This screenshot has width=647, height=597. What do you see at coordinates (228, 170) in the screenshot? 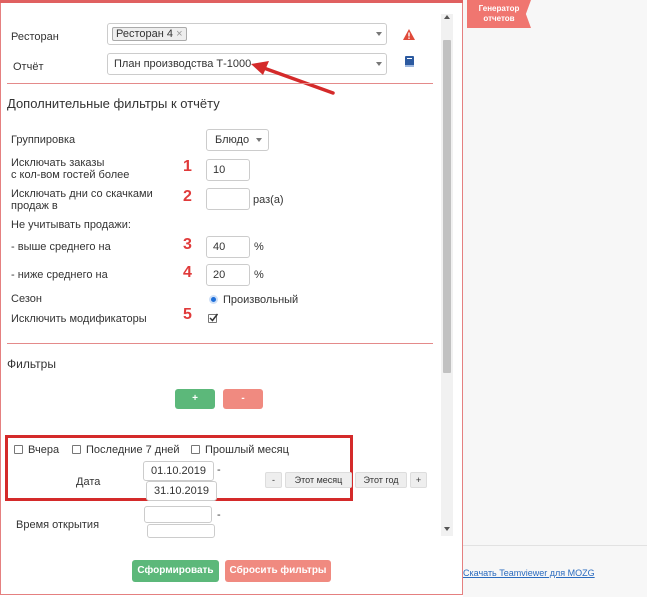
I see `exclude-orders-input: 10` at bounding box center [228, 170].